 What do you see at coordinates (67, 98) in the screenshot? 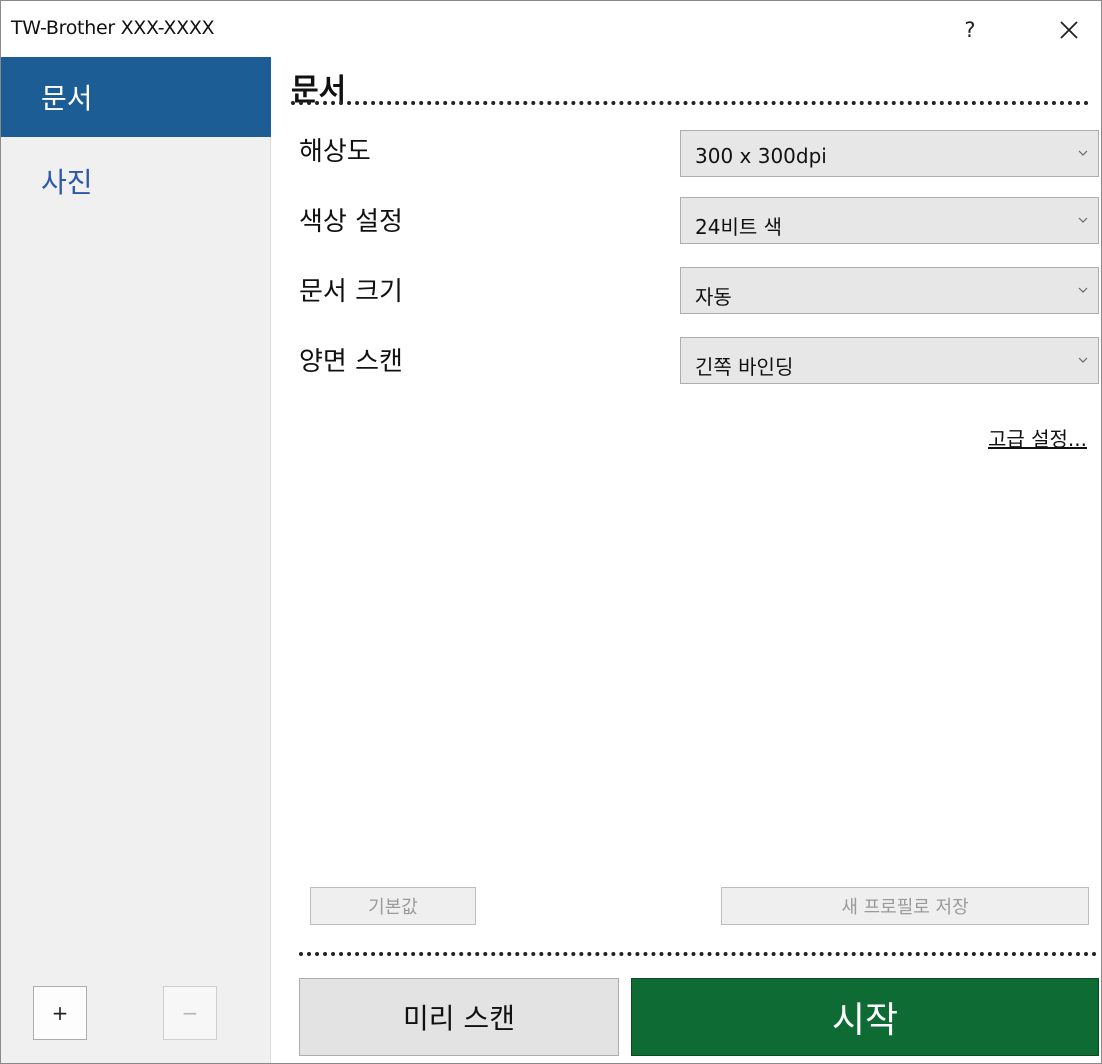
I see `sidebar-item-label: 문서` at bounding box center [67, 98].